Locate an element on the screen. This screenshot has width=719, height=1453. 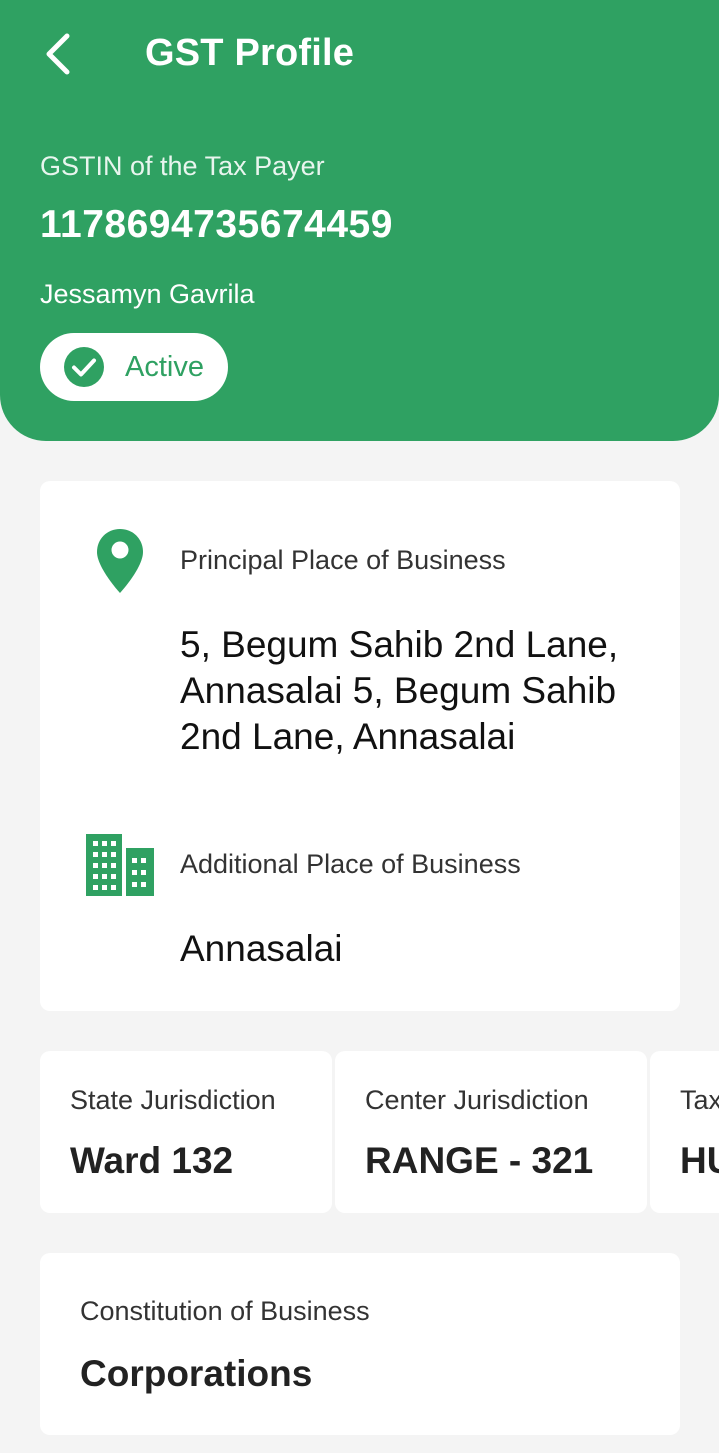
jurisdiction-value: HU is located at coordinates (699, 1160).